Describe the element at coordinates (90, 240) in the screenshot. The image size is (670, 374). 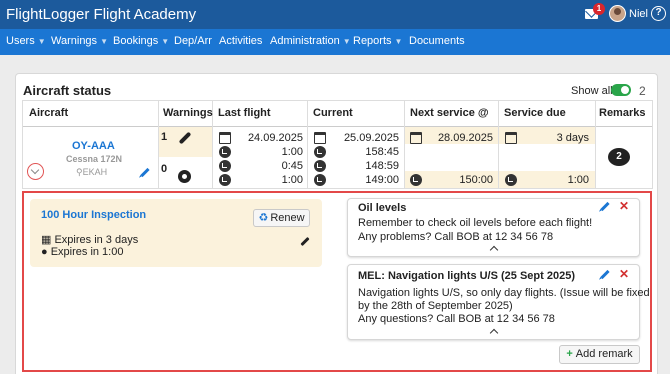
I see `expires-days: ▦ Expires in 3 days` at that location.